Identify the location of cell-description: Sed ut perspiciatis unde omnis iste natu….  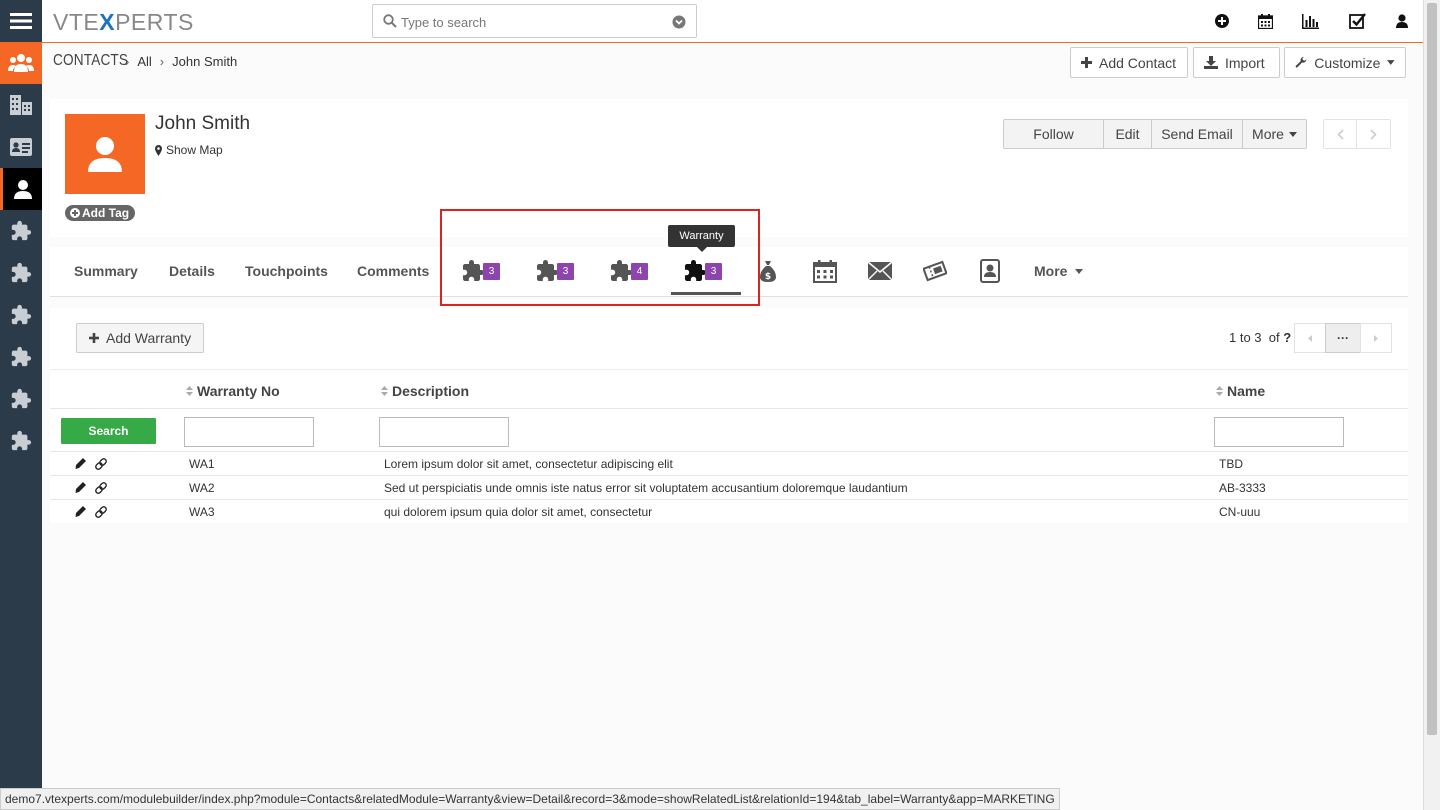
(646, 488).